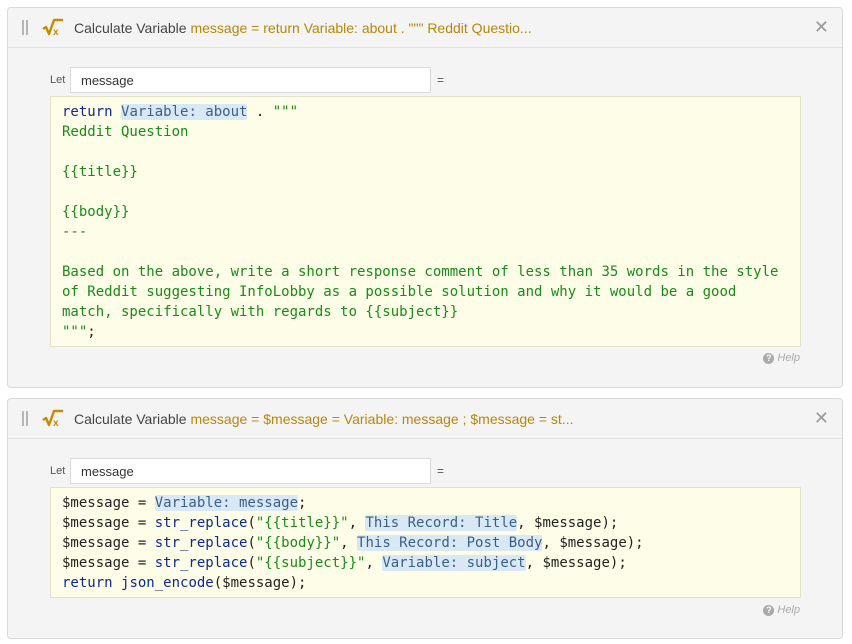 Image resolution: width=852 pixels, height=644 pixels. Describe the element at coordinates (100, 172) in the screenshot. I see `code-string: {{title}}` at that location.